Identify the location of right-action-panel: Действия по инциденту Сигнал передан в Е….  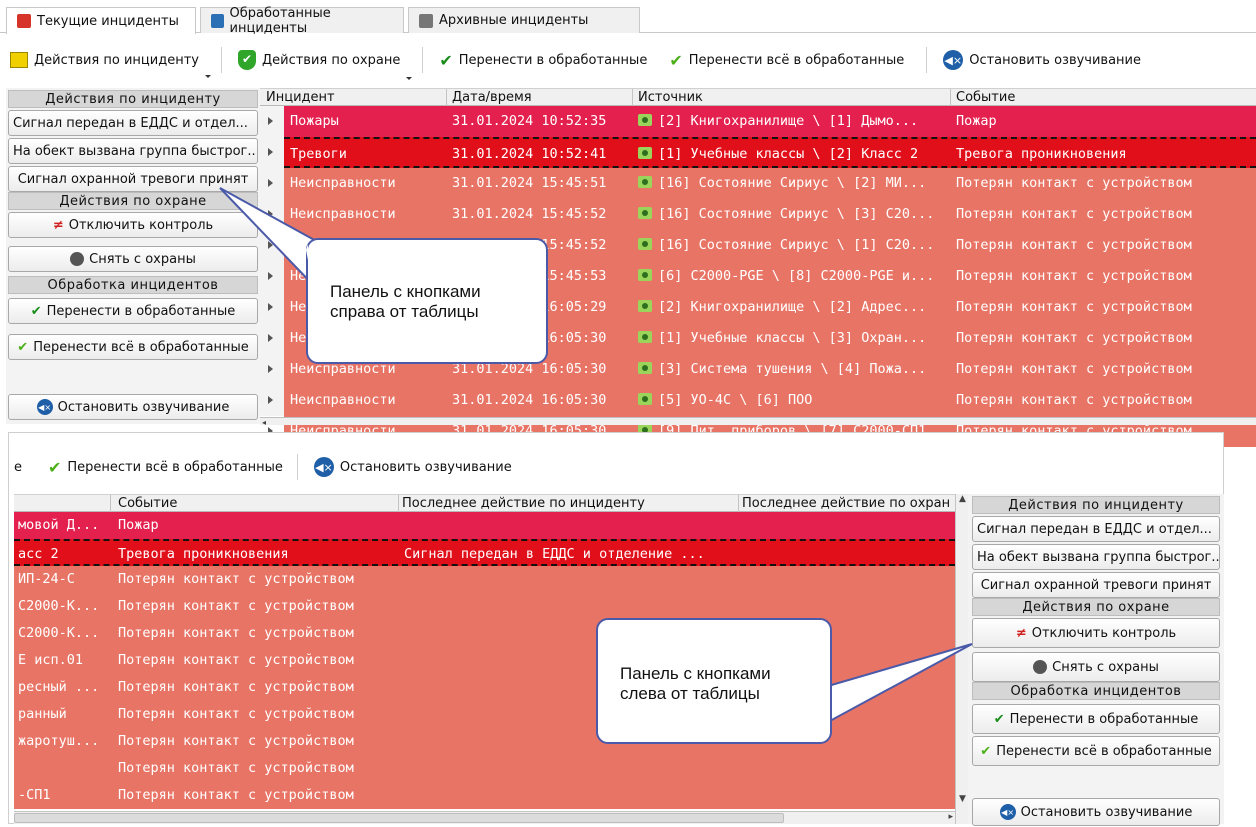
(1096, 660).